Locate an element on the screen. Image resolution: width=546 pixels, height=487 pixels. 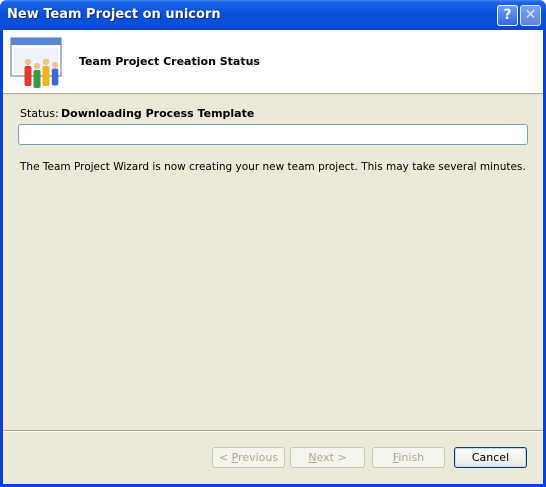
cancel-button: Cancel is located at coordinates (490, 457).